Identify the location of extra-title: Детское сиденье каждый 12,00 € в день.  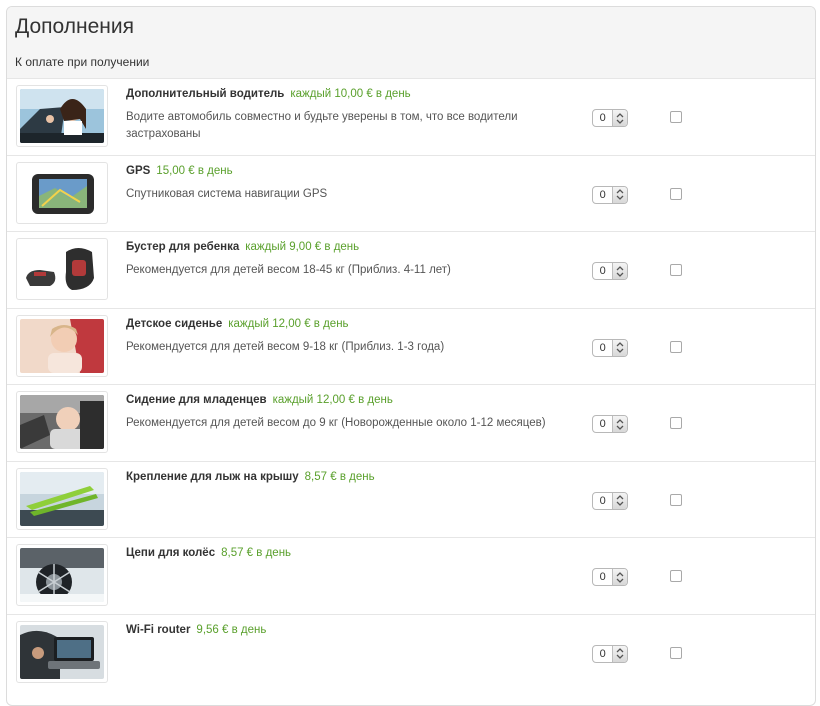
(237, 324).